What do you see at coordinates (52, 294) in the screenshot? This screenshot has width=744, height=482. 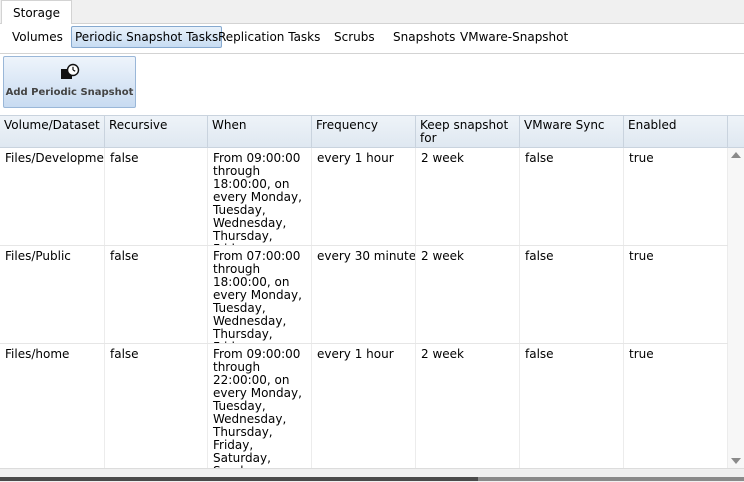 I see `cell-volume: Files/Public` at bounding box center [52, 294].